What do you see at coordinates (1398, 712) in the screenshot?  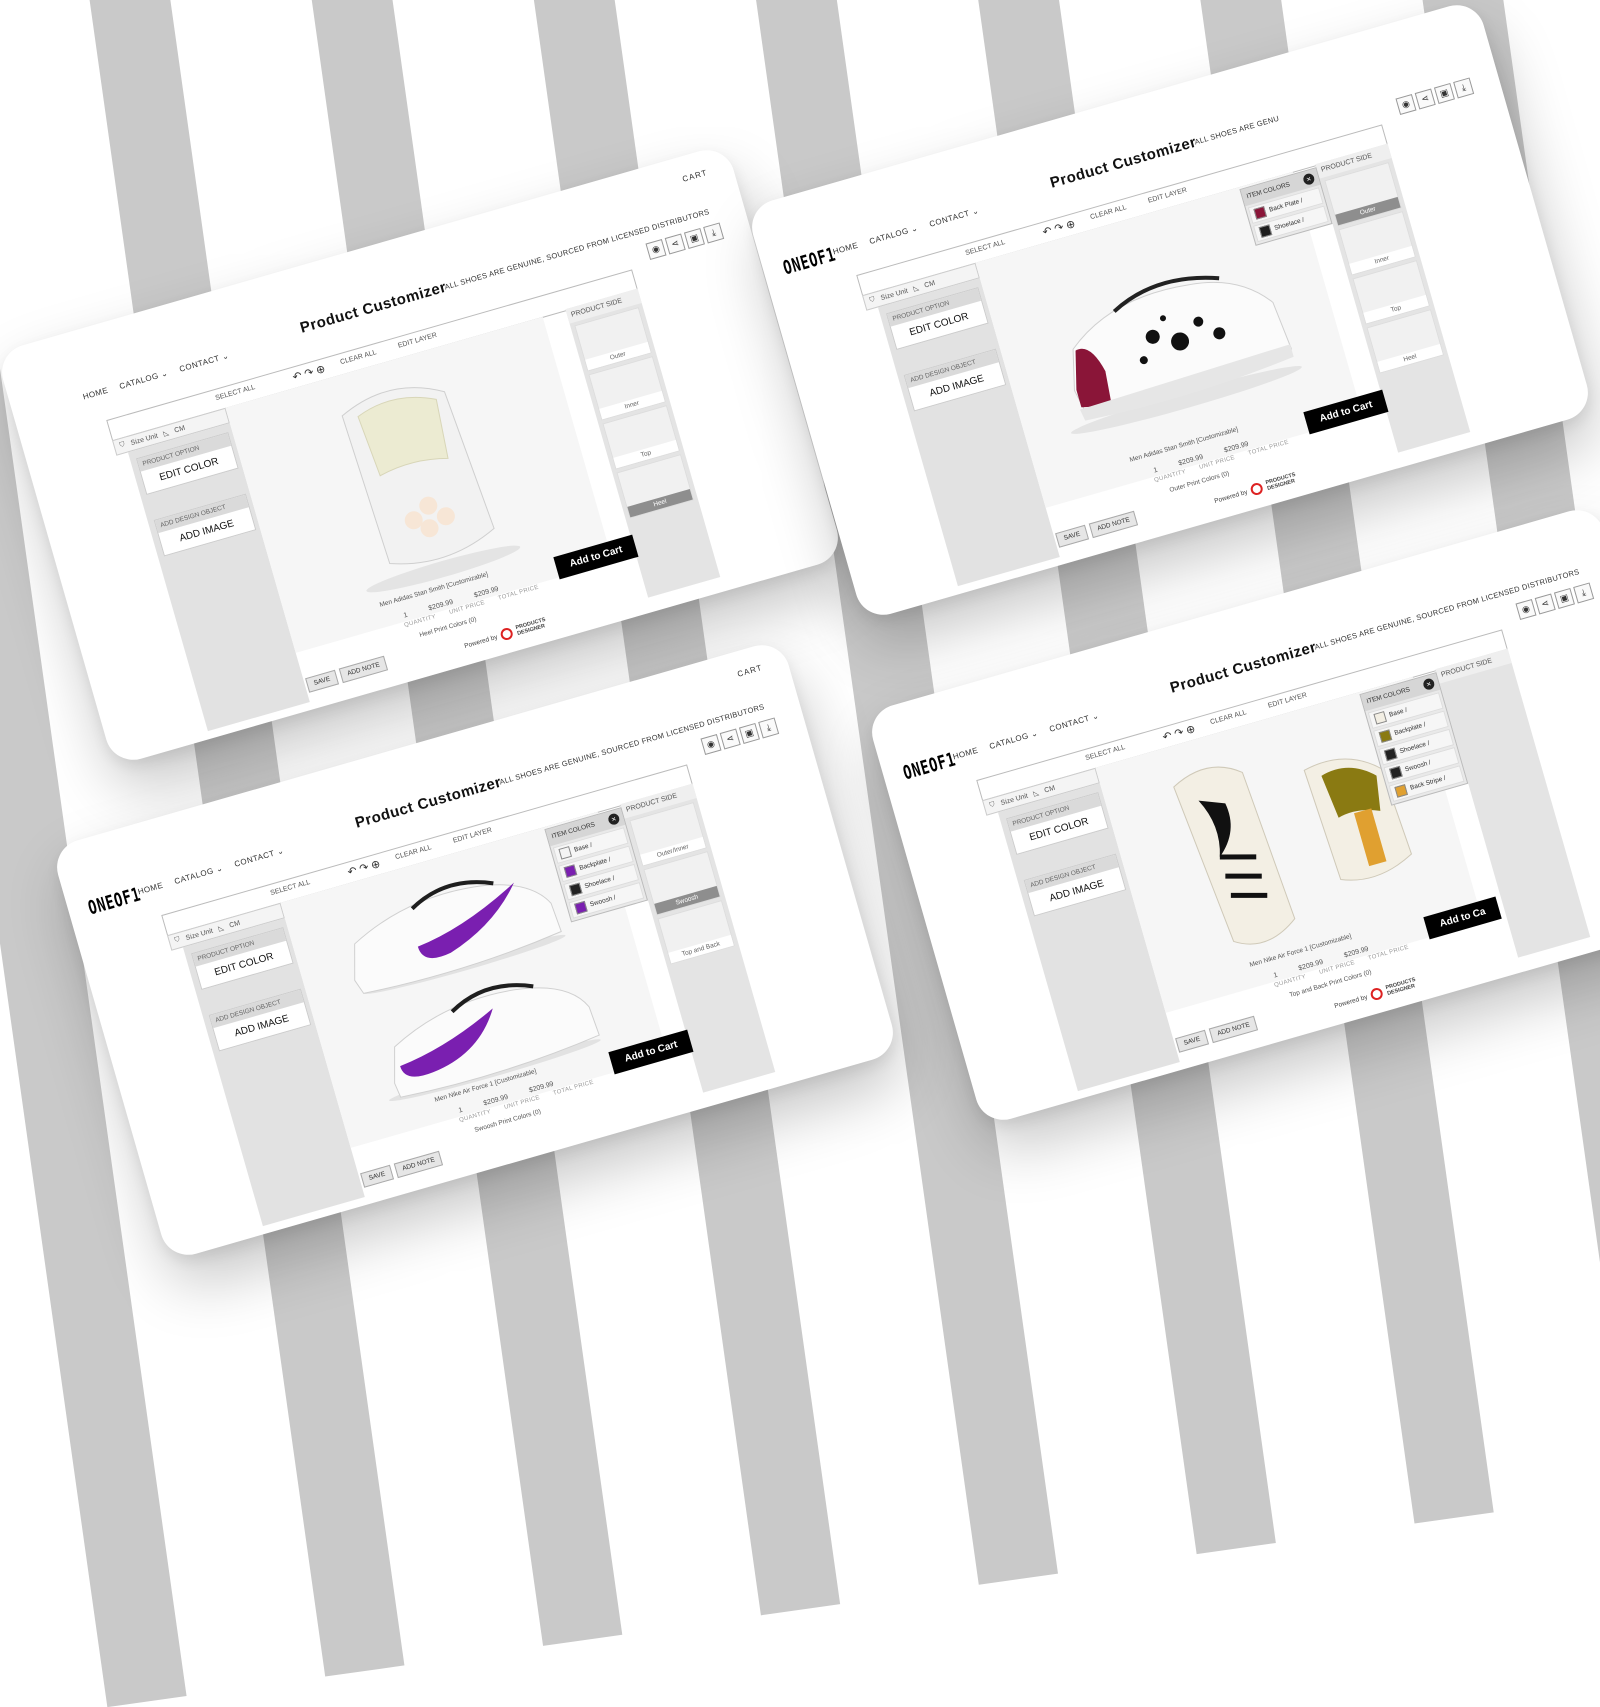 I see `color-name: Base /` at bounding box center [1398, 712].